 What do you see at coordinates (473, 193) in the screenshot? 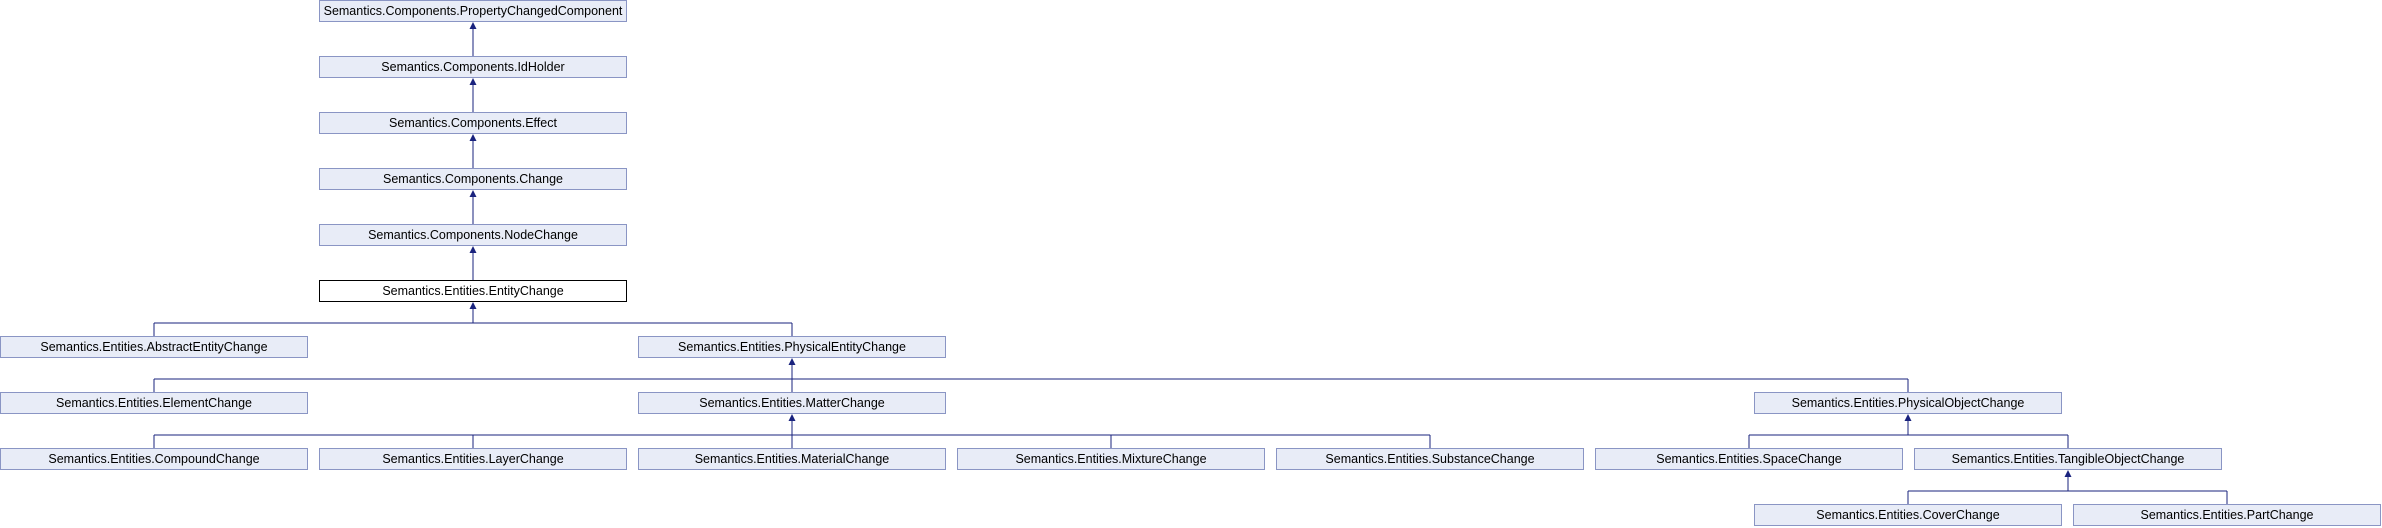
I see `arrowhead-change` at bounding box center [473, 193].